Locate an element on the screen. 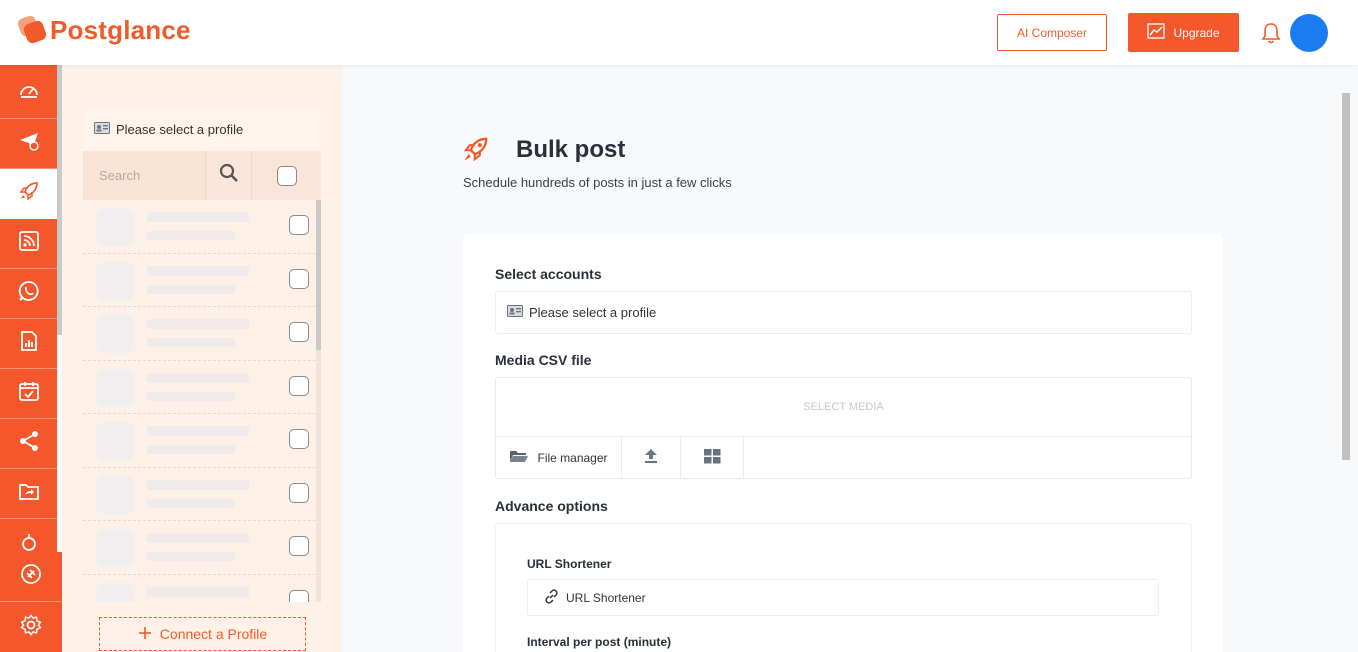 The width and height of the screenshot is (1358, 652). icon-nav-bottom is located at coordinates (31, 602).